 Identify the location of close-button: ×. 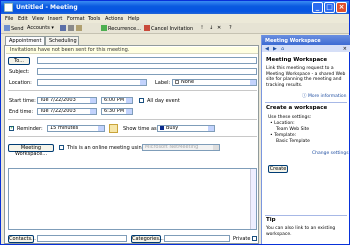
(341, 7).